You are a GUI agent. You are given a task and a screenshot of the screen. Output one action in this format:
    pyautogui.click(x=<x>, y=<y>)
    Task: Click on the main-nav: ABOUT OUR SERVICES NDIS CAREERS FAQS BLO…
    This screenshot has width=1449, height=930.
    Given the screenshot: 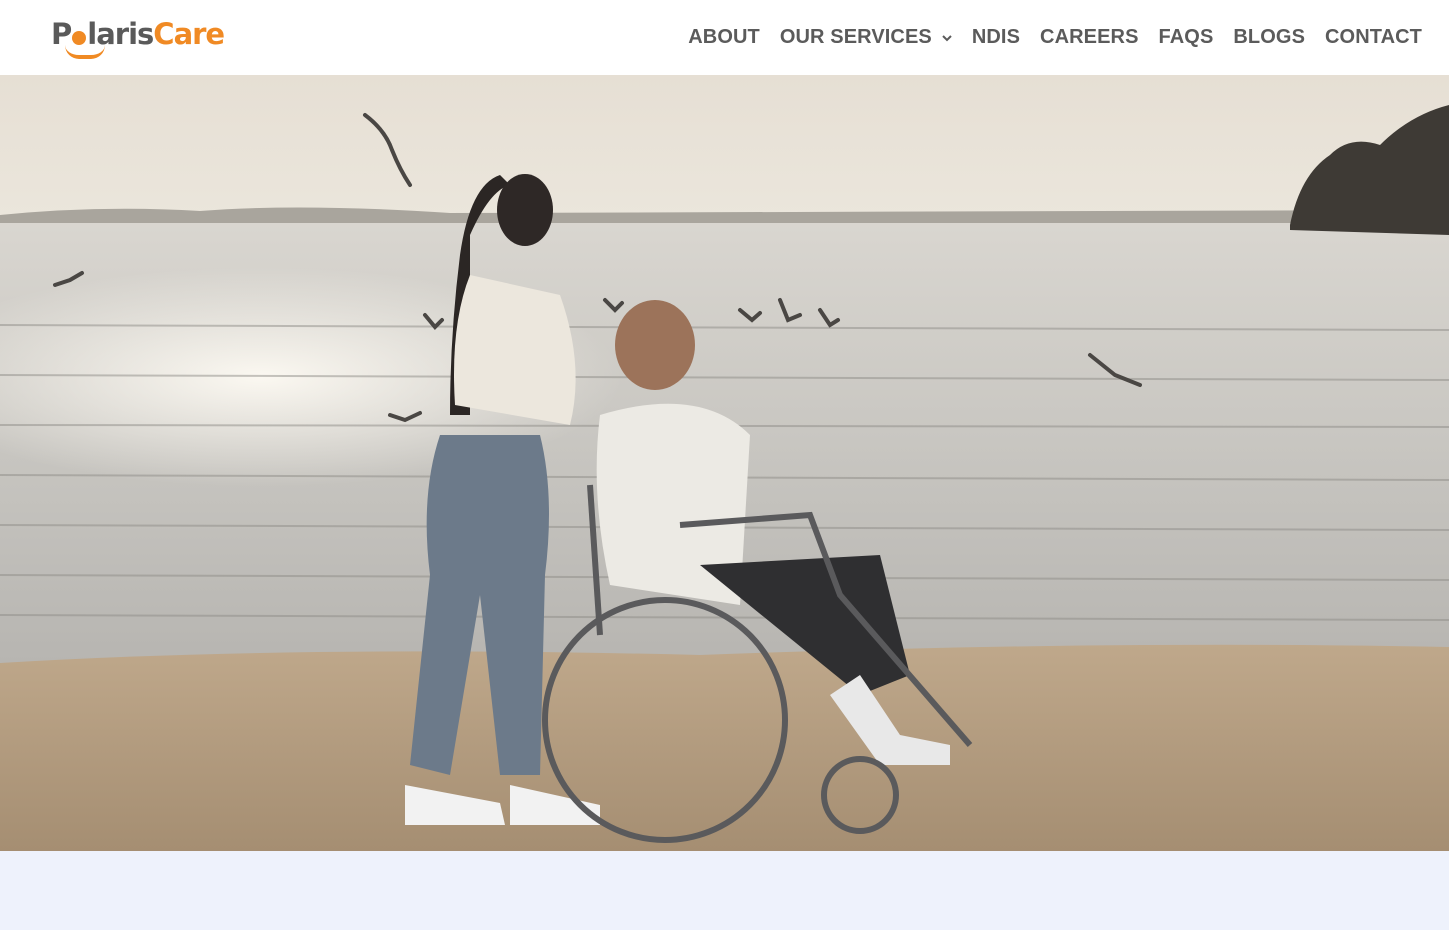 What is the action you would take?
    pyautogui.click(x=1055, y=37)
    